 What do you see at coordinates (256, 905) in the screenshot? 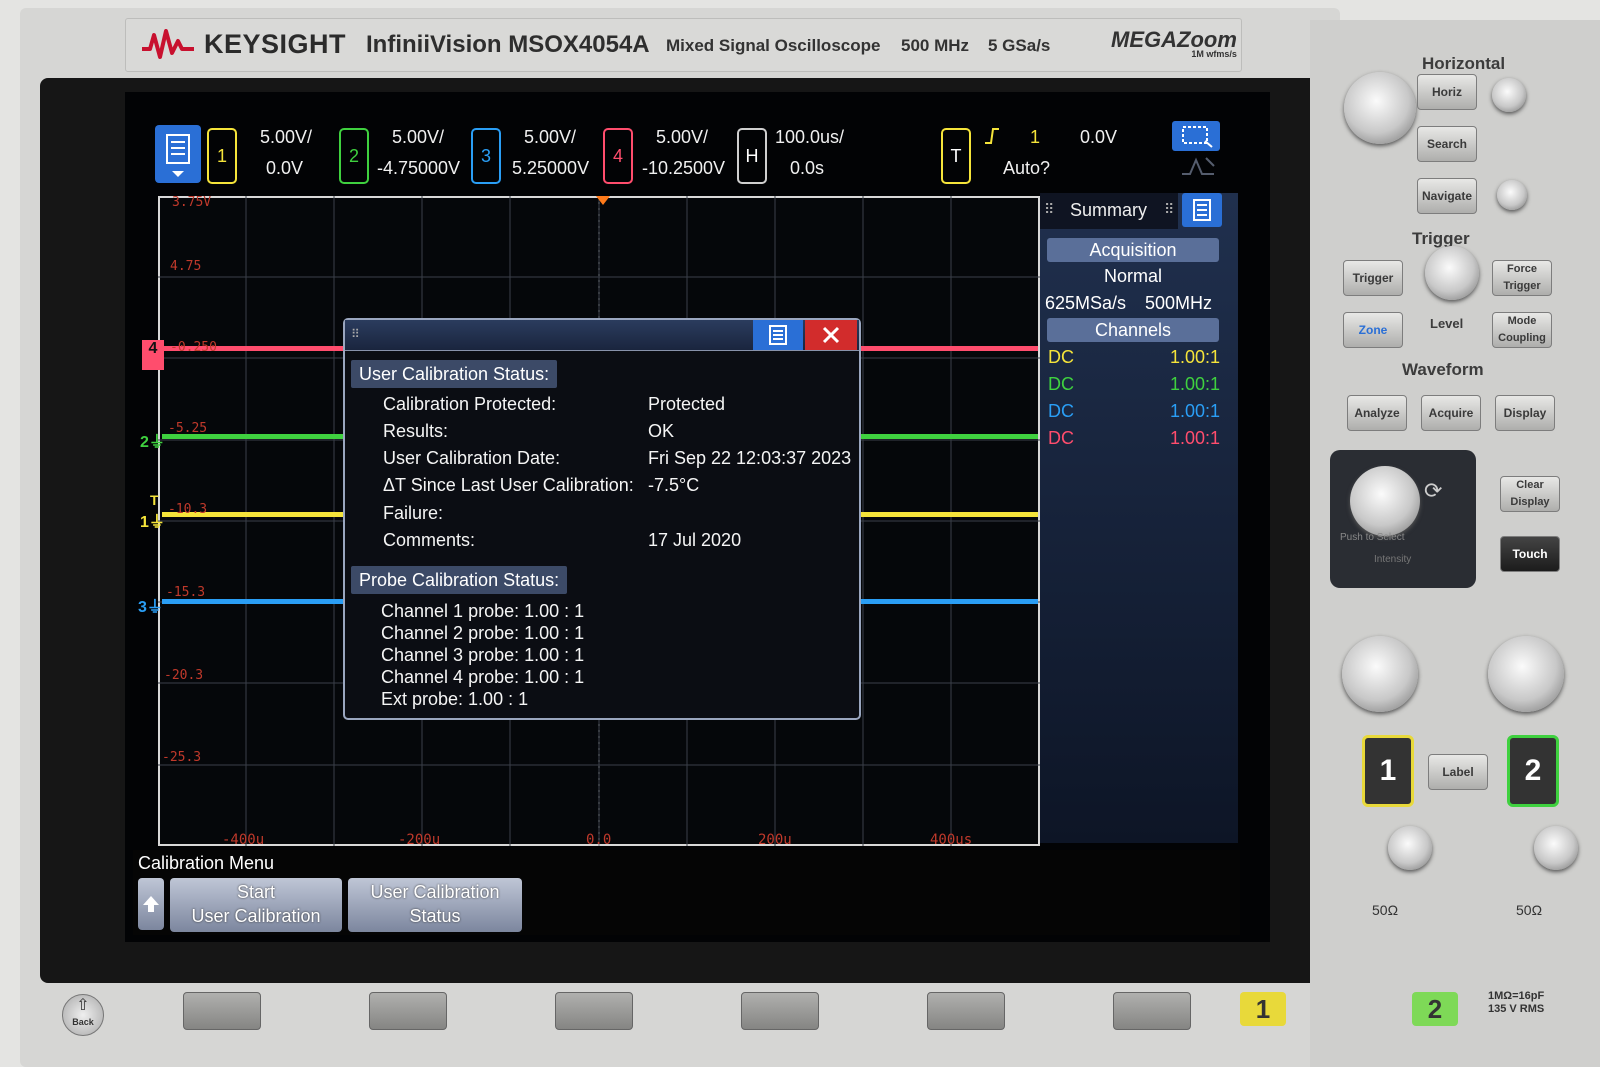
I see `start-user-calibration-softkey: Start User Calibration` at bounding box center [256, 905].